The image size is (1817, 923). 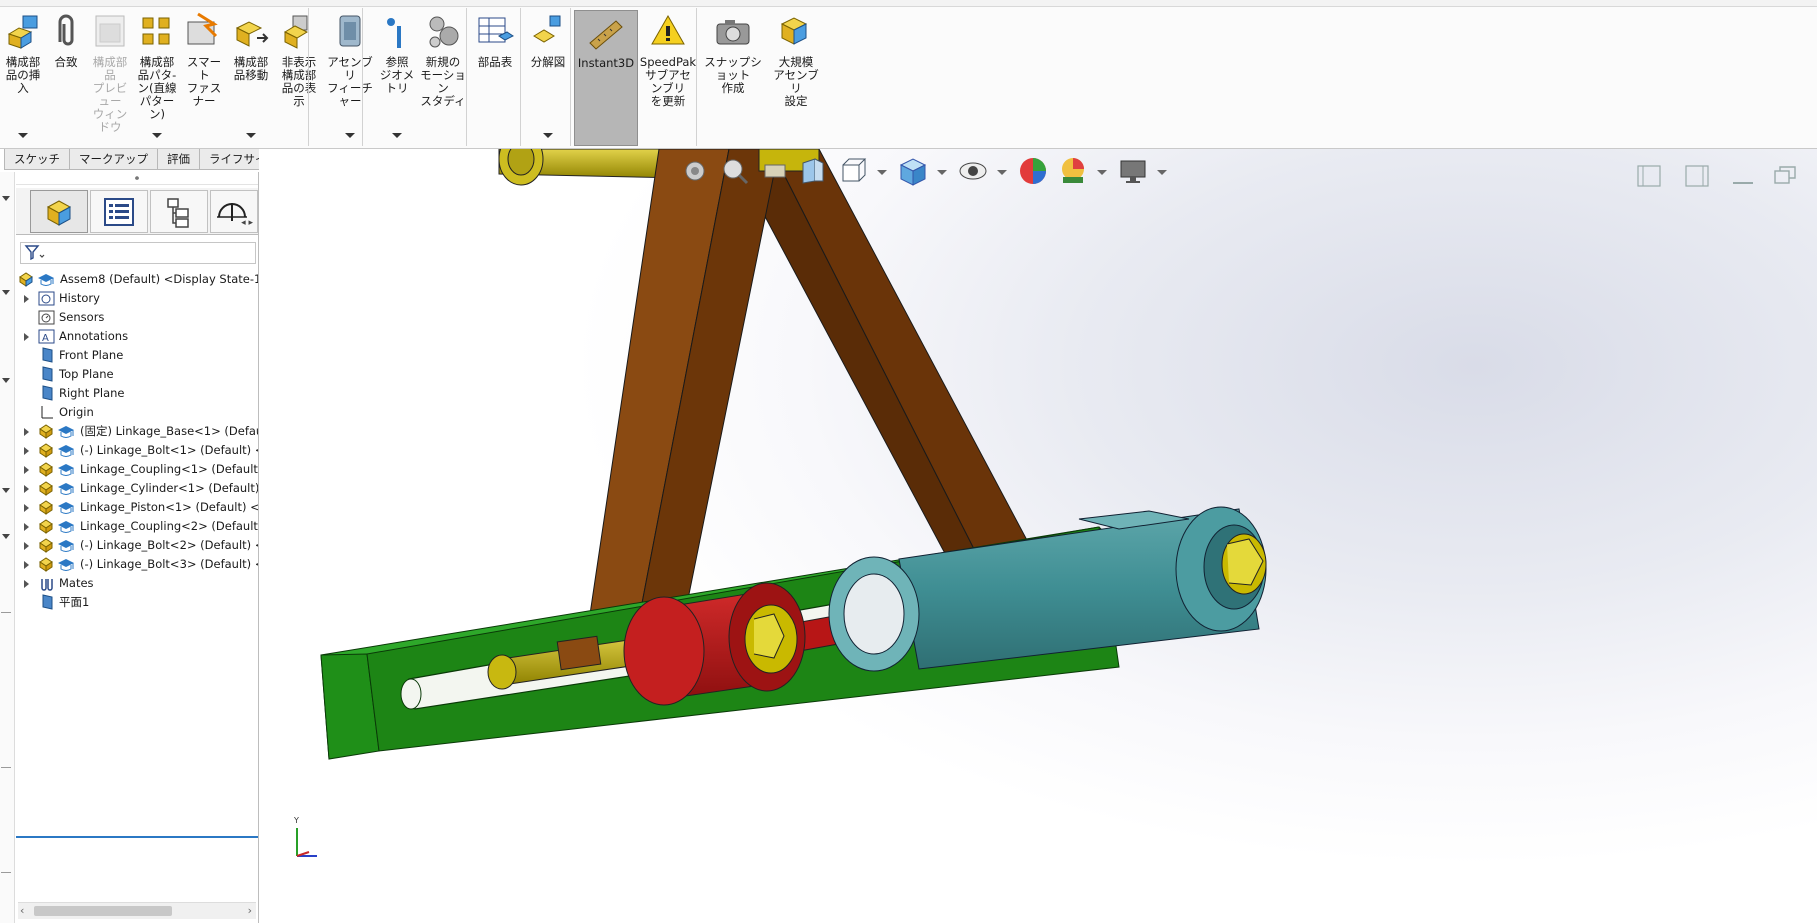 I want to click on instant3d-icon, so click(x=606, y=35).